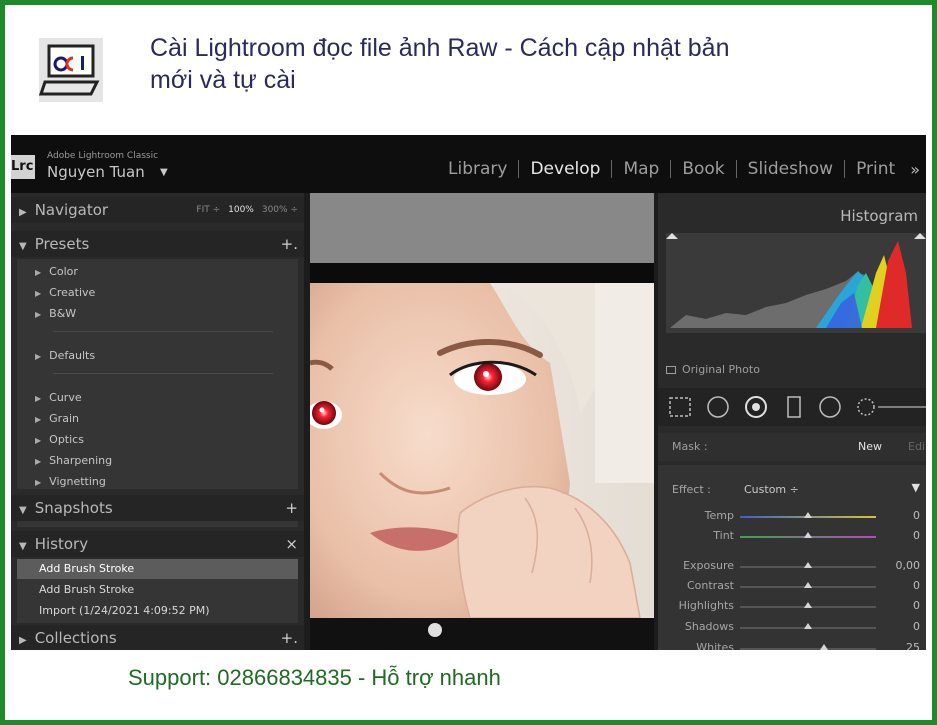 The image size is (937, 725). I want to click on preset-group: ▶ Curve, so click(58, 397).